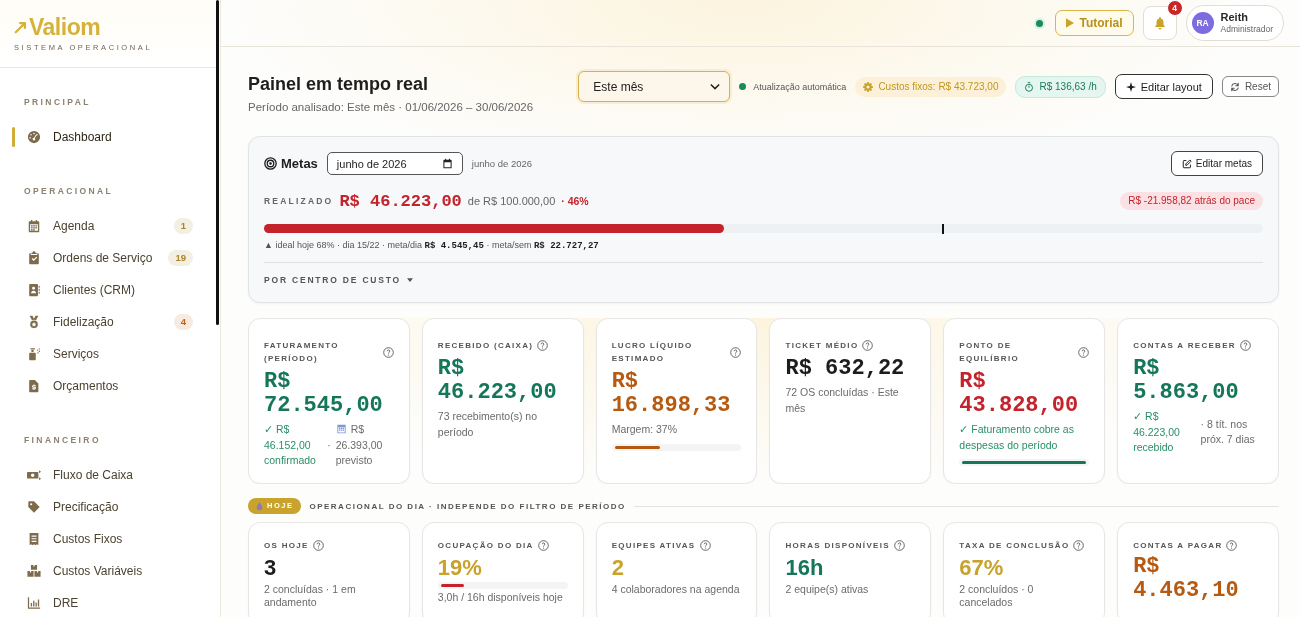 The image size is (1300, 617). Describe the element at coordinates (270, 163) in the screenshot. I see `target-icon` at that location.